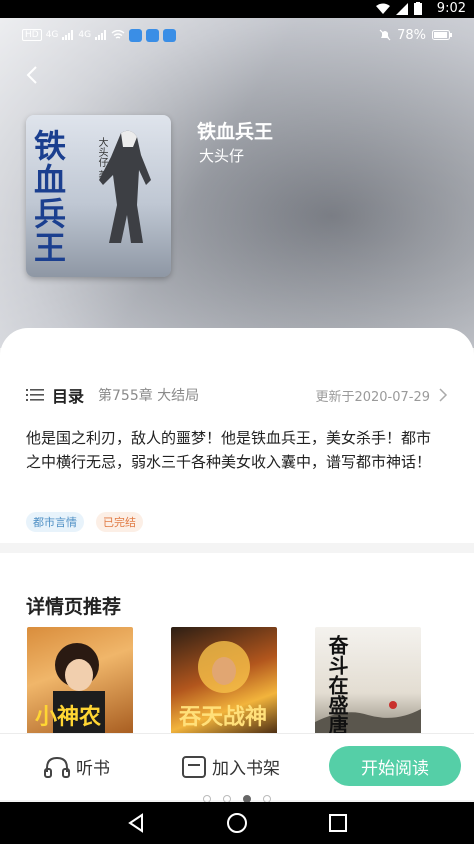 The height and width of the screenshot is (844, 474). I want to click on network-type-2: 4G, so click(85, 35).